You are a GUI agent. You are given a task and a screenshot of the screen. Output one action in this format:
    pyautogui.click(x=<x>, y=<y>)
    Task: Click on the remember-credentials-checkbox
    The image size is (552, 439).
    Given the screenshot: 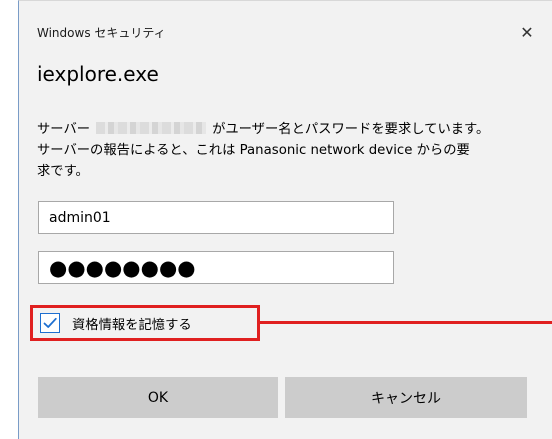 What is the action you would take?
    pyautogui.click(x=50, y=323)
    